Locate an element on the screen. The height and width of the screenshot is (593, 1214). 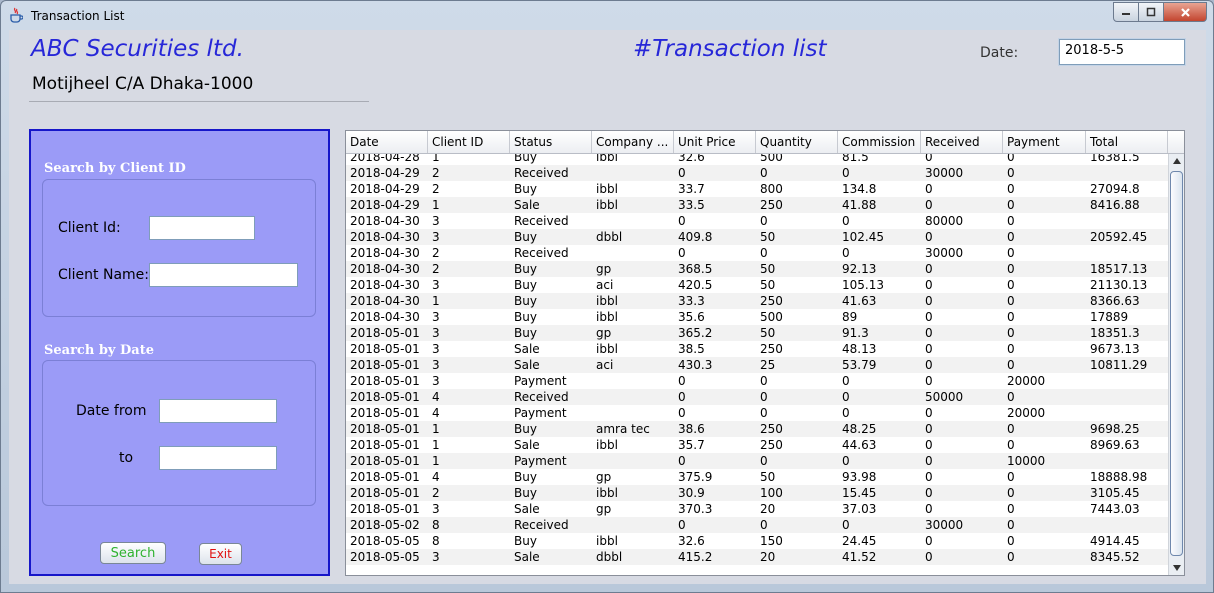
table-cell: 81.5 is located at coordinates (855, 159).